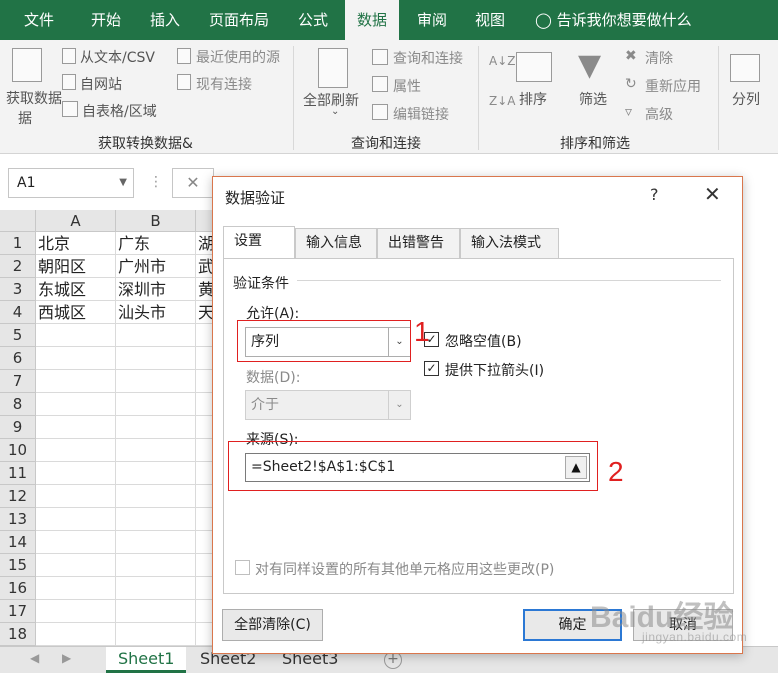  I want to click on tab-input-message: 输入信息, so click(336, 243).